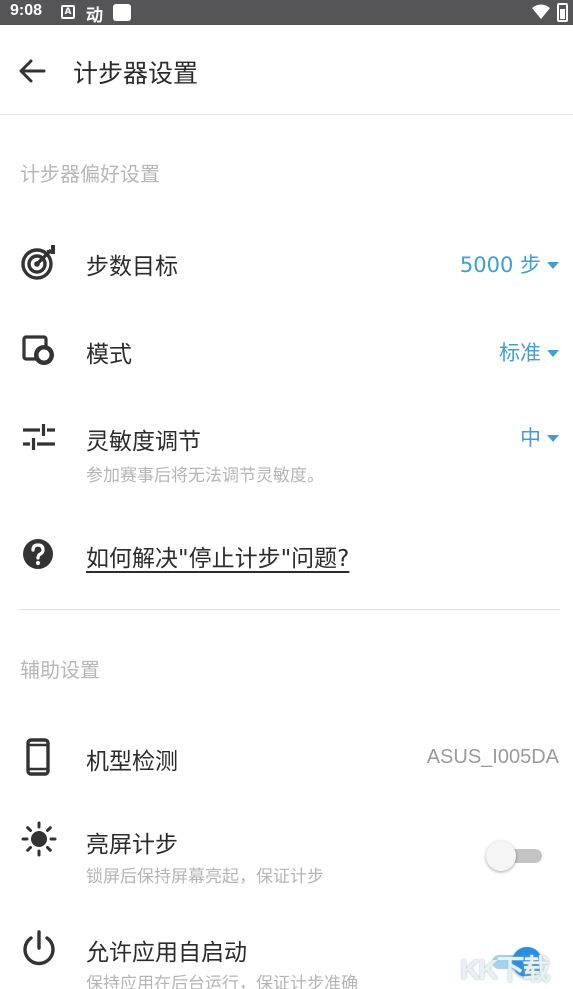  Describe the element at coordinates (136, 73) in the screenshot. I see `page-title: 计步器设置` at that location.